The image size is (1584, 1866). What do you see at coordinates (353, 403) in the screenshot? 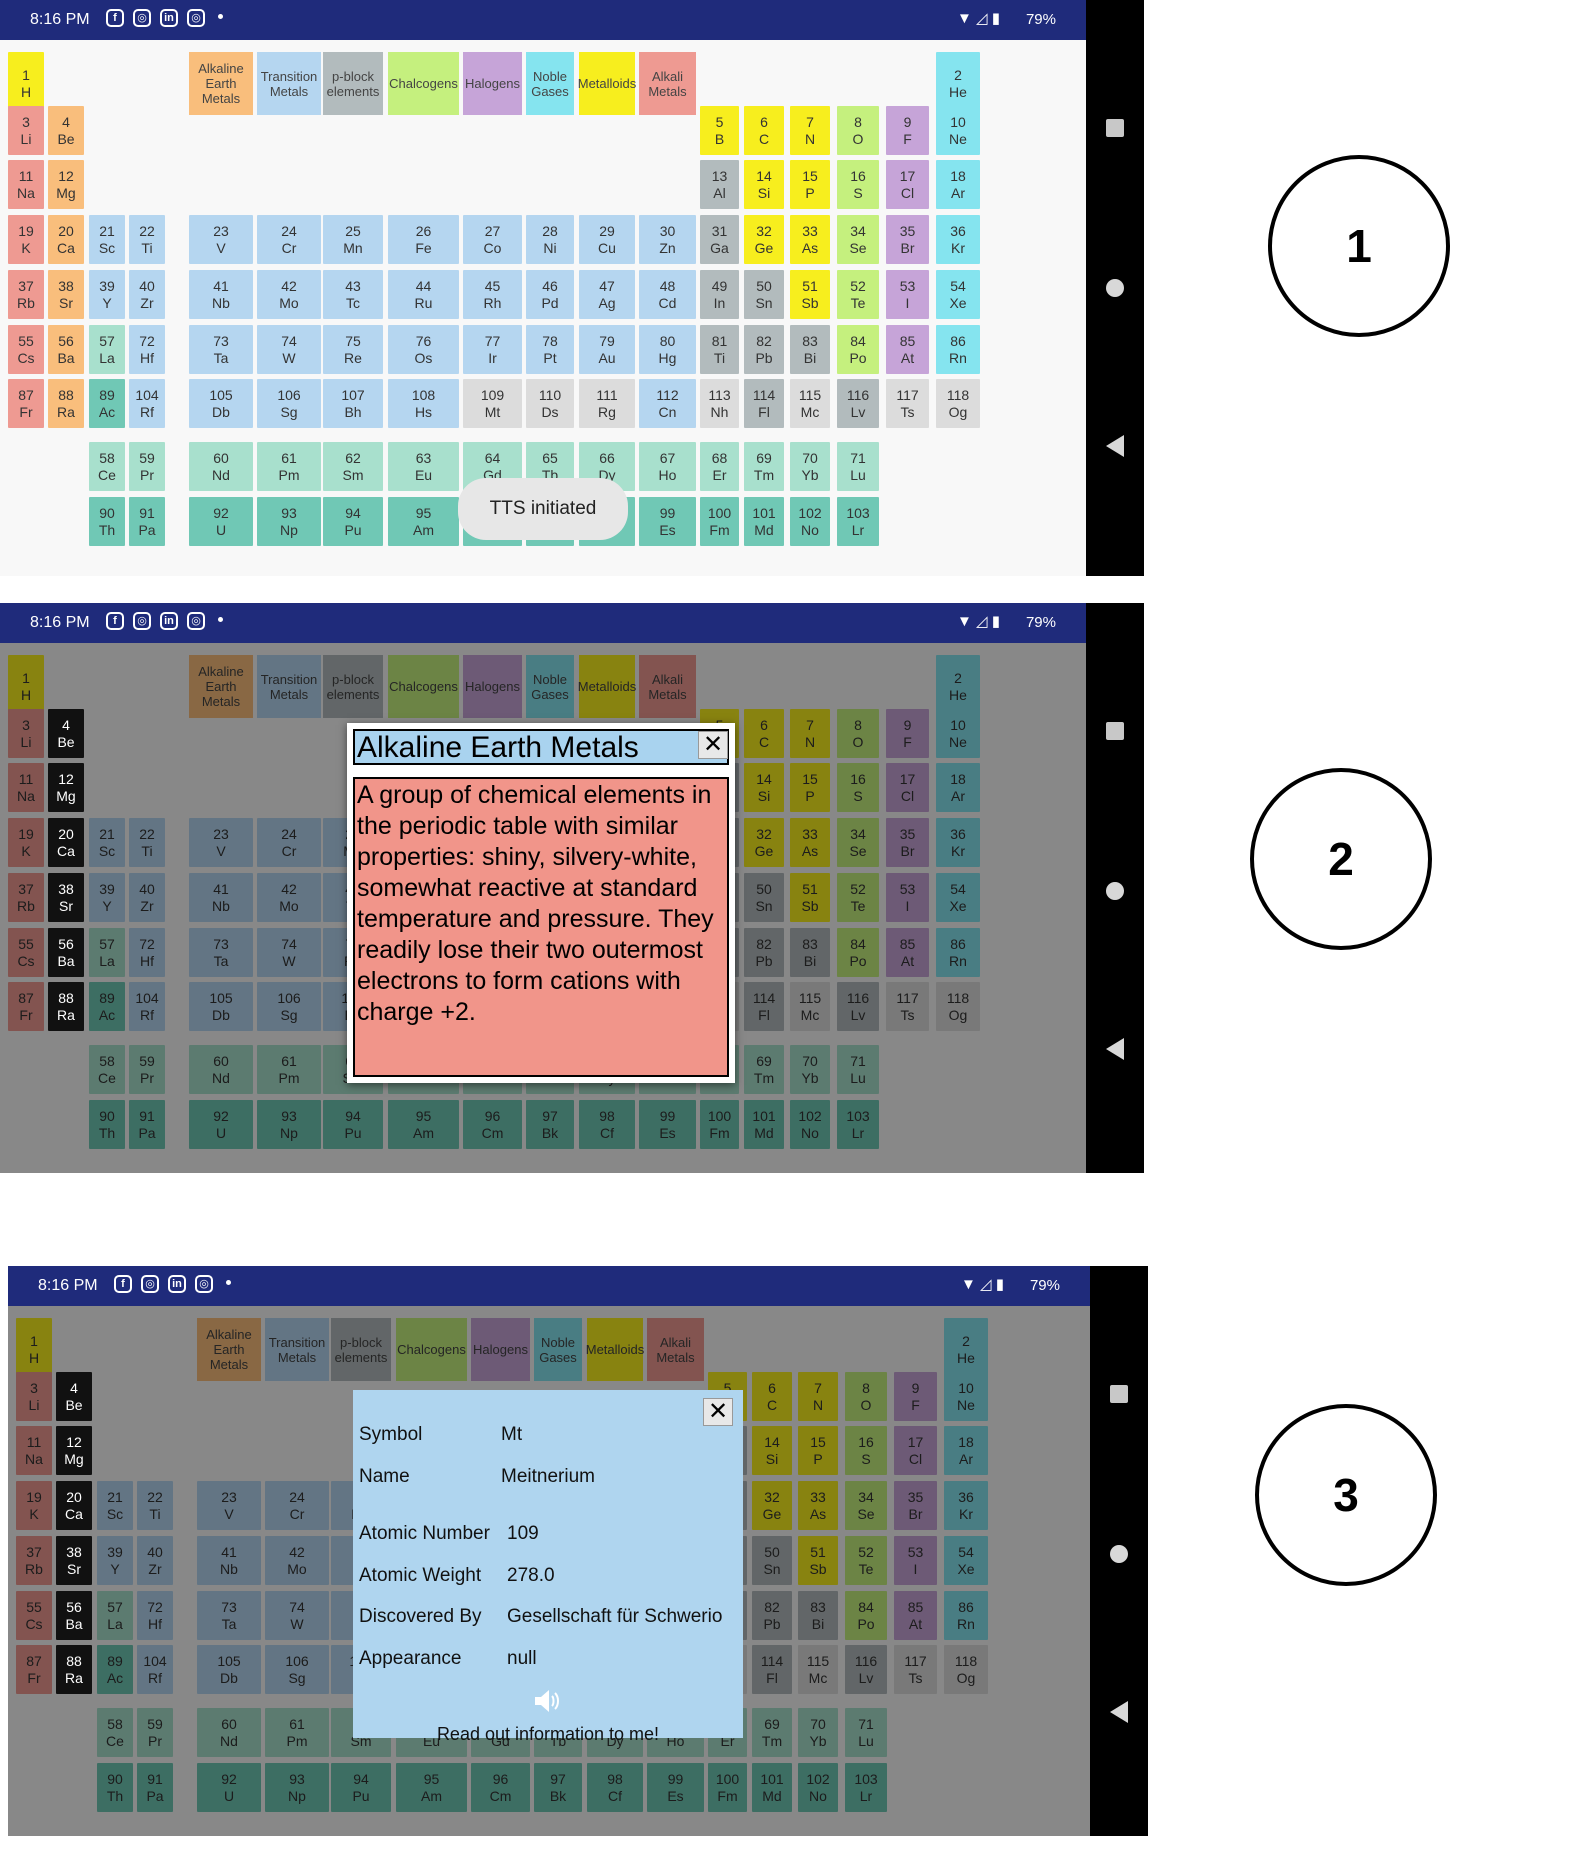
I see `element-bh: 107Bh` at bounding box center [353, 403].